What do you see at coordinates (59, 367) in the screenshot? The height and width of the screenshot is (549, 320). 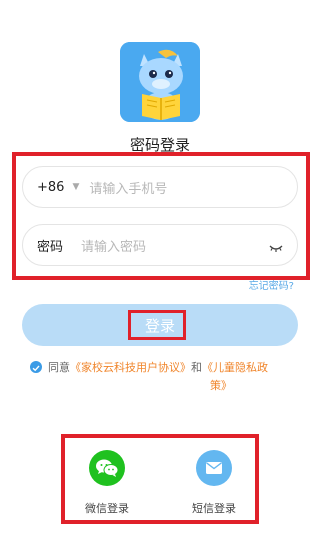 I see `agreement-prefix: 同意` at bounding box center [59, 367].